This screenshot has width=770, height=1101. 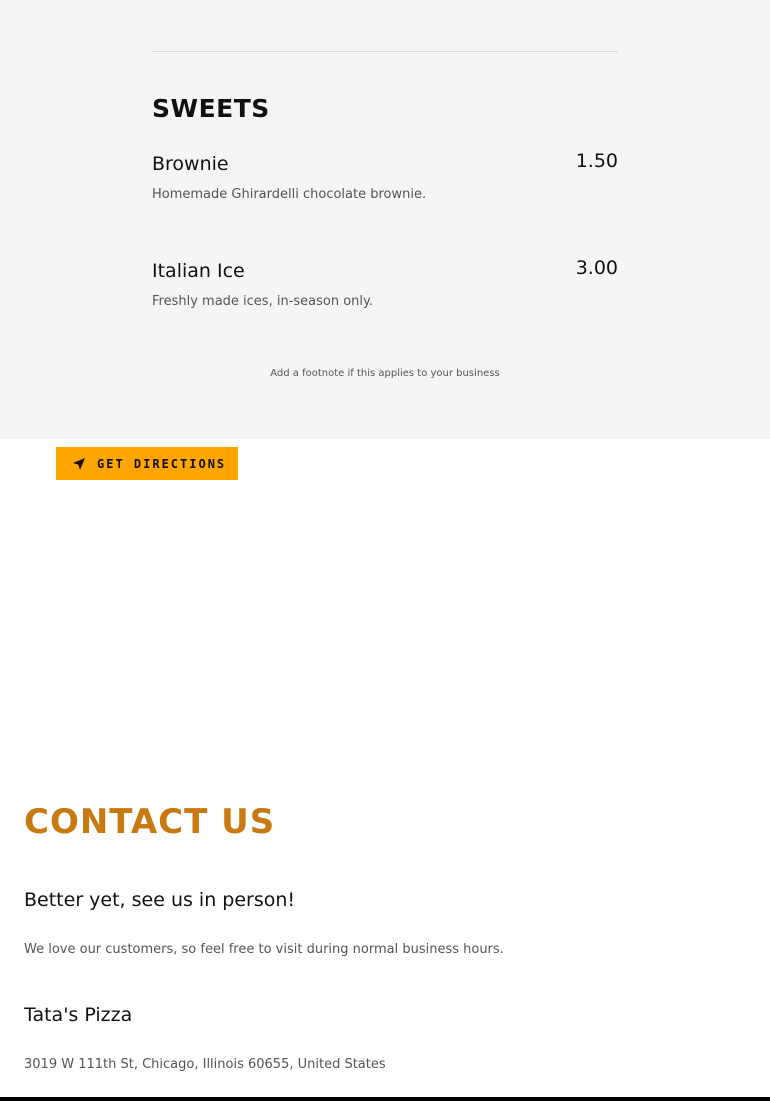 I want to click on menu-divider, so click(x=385, y=51).